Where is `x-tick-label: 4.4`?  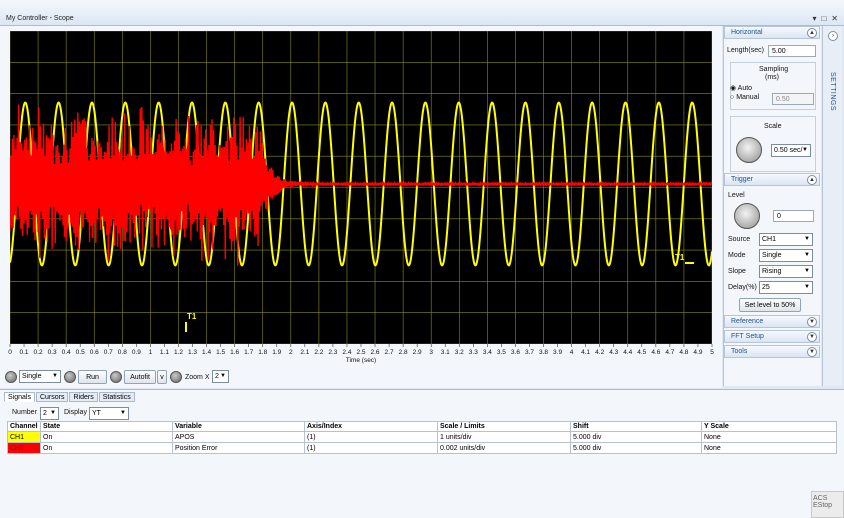 x-tick-label: 4.4 is located at coordinates (627, 352).